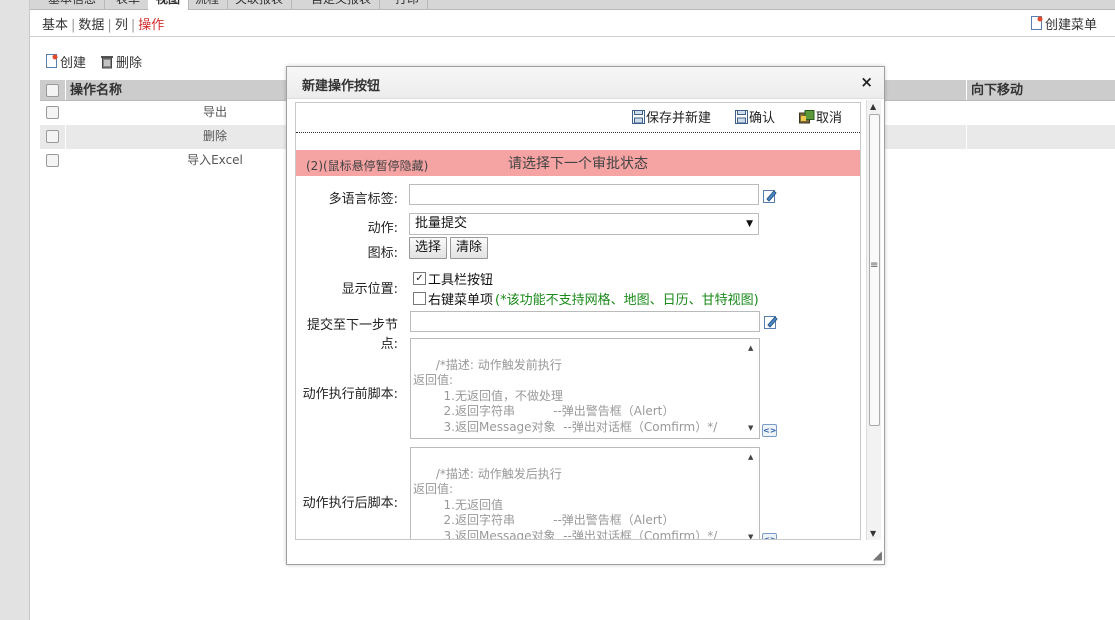 Image resolution: width=1115 pixels, height=620 pixels. I want to click on tab-flow: 流程, so click(208, 5).